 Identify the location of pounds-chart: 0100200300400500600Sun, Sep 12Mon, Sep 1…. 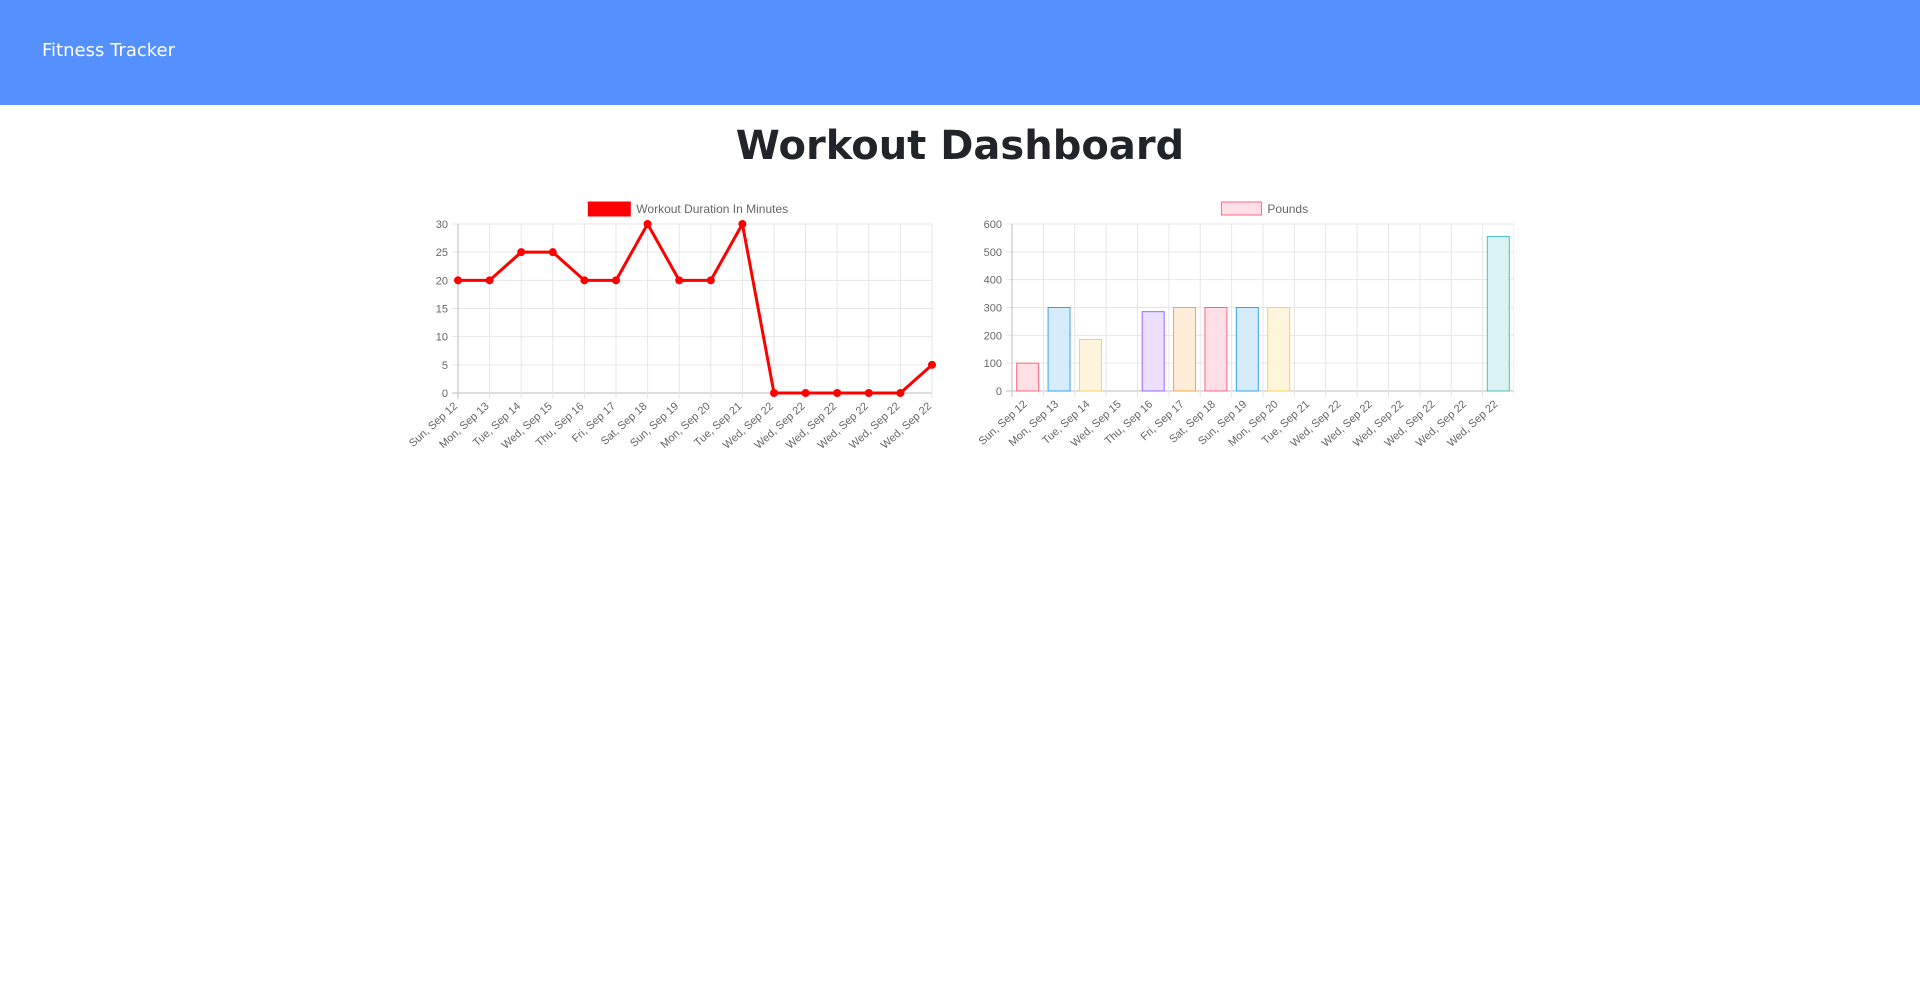
(1246, 325).